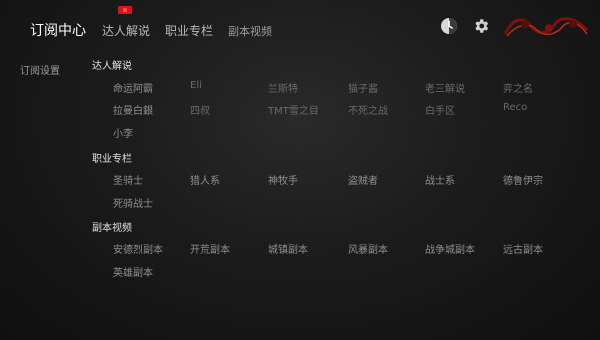  I want to click on list-item: 老三解说, so click(445, 87).